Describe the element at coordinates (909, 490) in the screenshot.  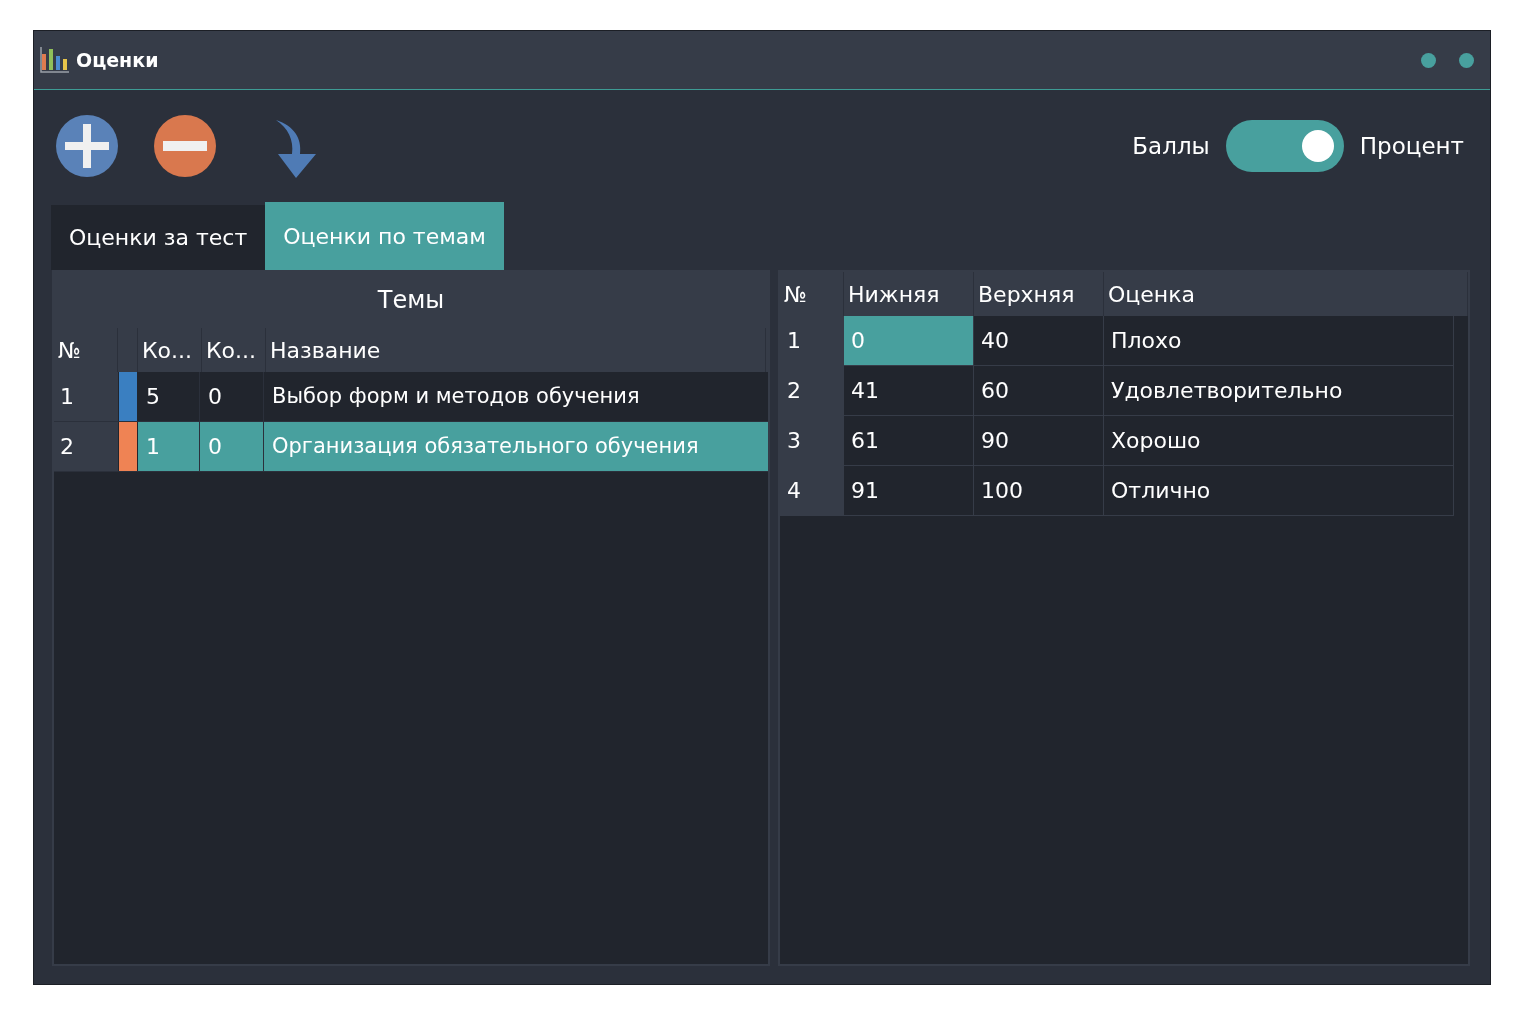
I see `table-cell: 91` at that location.